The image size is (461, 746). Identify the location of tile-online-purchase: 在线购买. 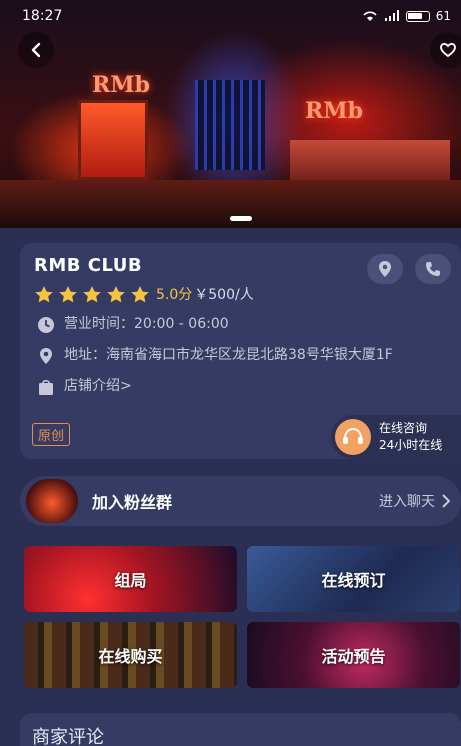
(130, 655).